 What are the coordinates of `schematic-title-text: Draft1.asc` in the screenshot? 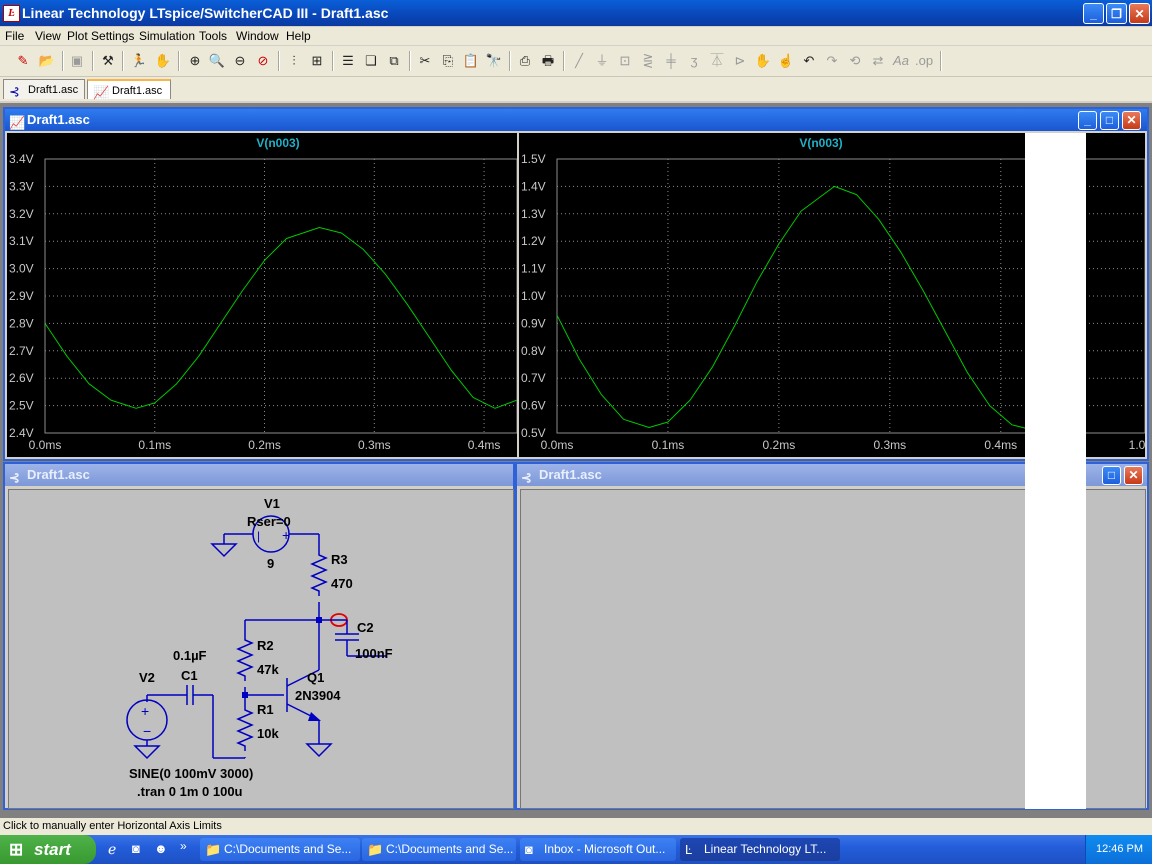 It's located at (570, 474).